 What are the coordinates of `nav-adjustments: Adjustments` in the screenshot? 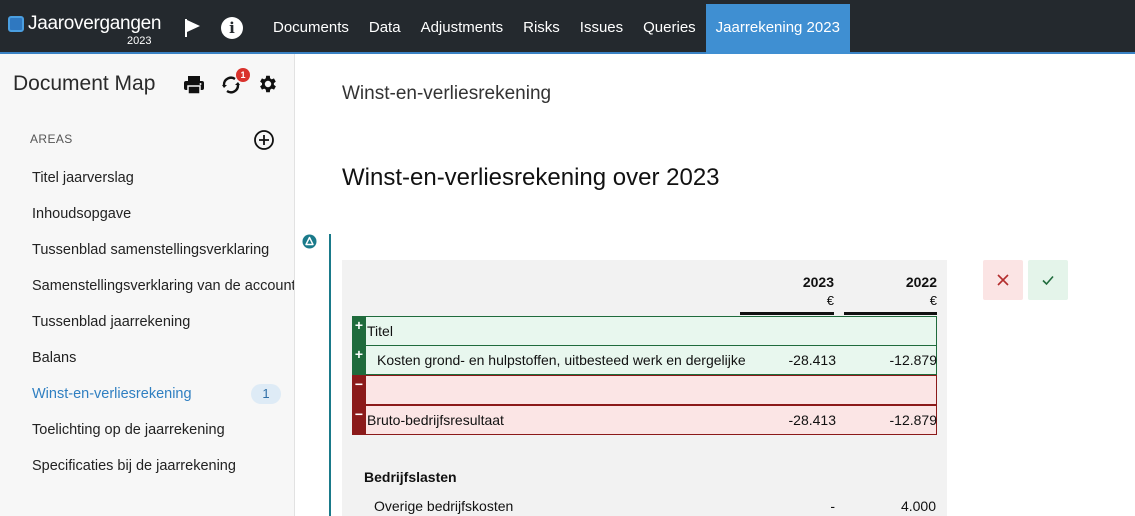 It's located at (462, 29).